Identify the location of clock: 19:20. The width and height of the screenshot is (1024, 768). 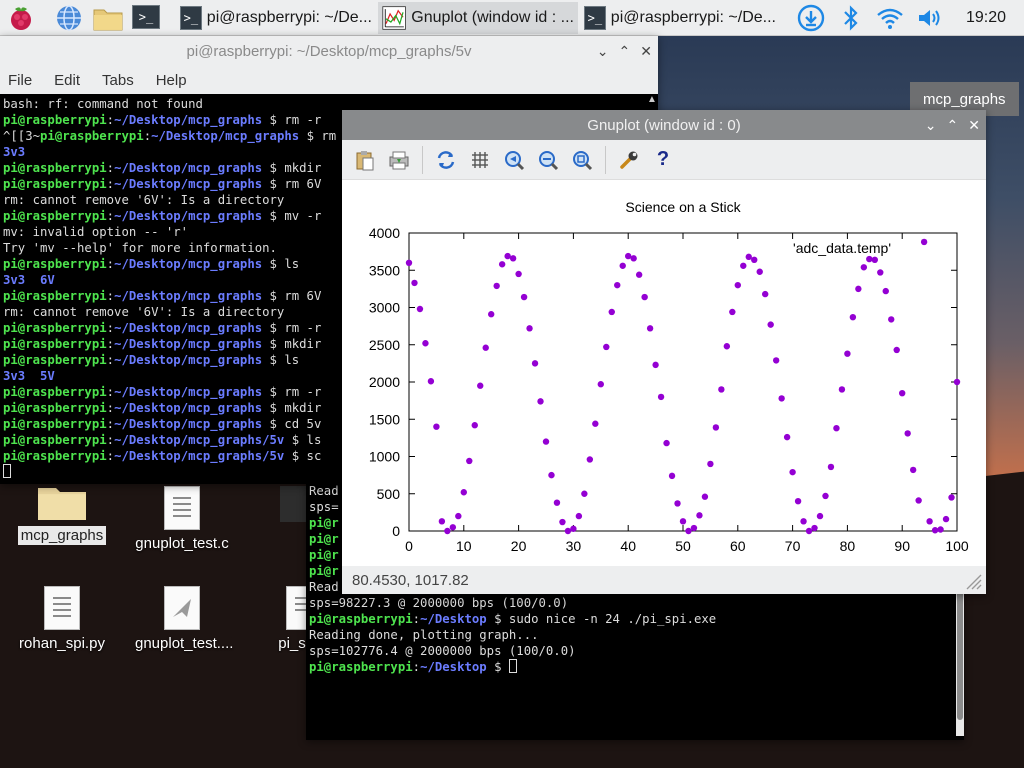
(986, 18).